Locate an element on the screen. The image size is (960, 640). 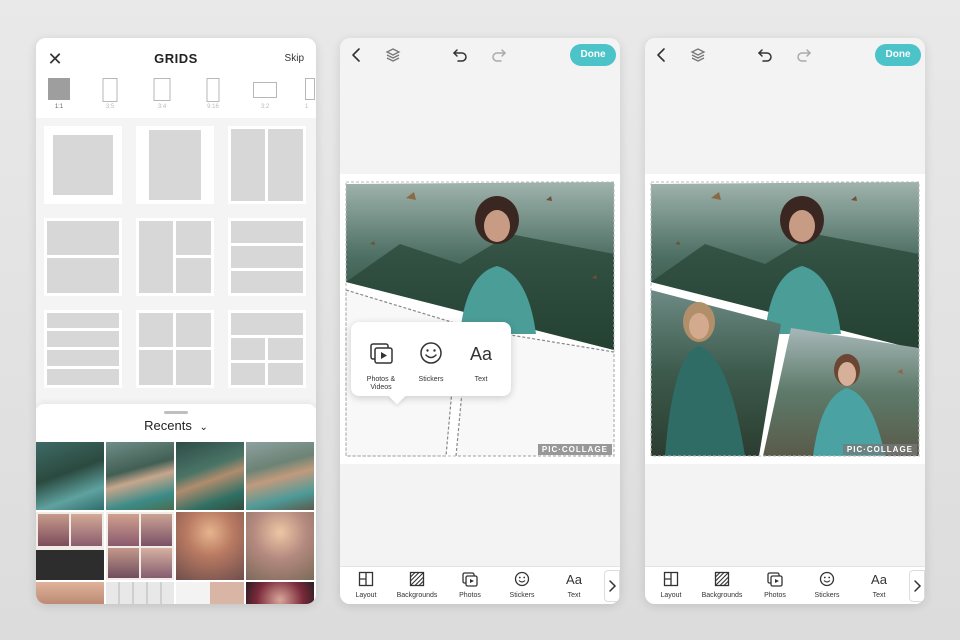
collage-canvas: PIC·COLLAGE is located at coordinates (480, 319).